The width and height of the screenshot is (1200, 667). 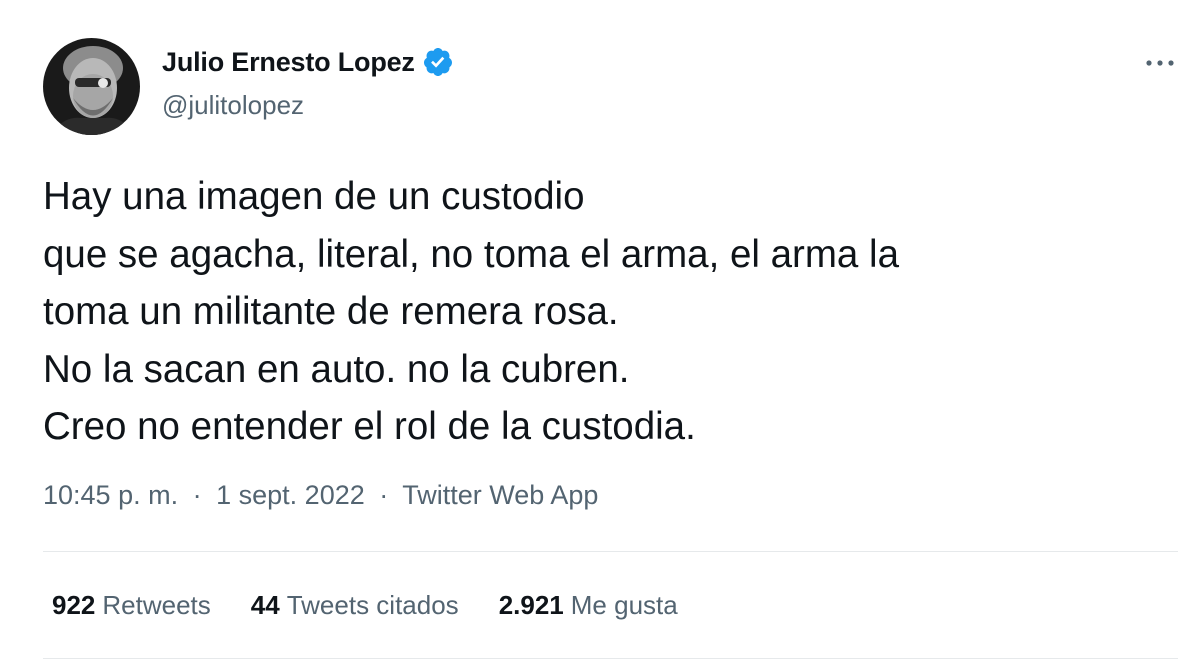 What do you see at coordinates (290, 495) in the screenshot?
I see `tweet-date: 1 sept. 2022` at bounding box center [290, 495].